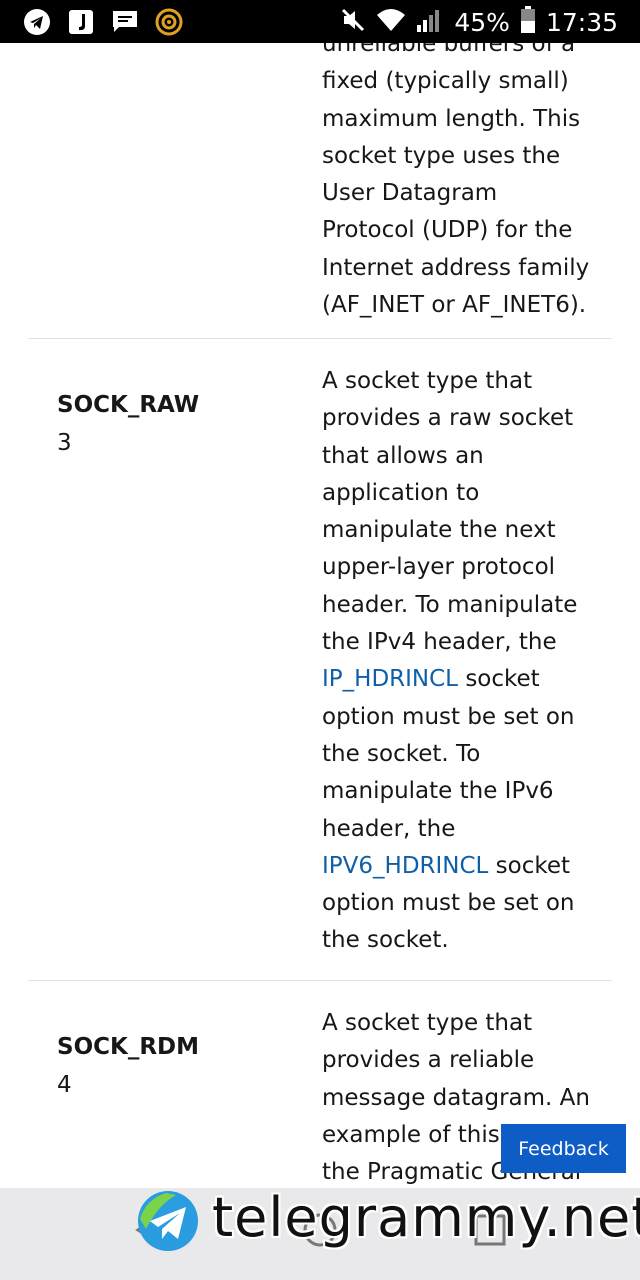 The height and width of the screenshot is (1280, 640). What do you see at coordinates (410, 193) in the screenshot?
I see `desc-line: User Datagram` at bounding box center [410, 193].